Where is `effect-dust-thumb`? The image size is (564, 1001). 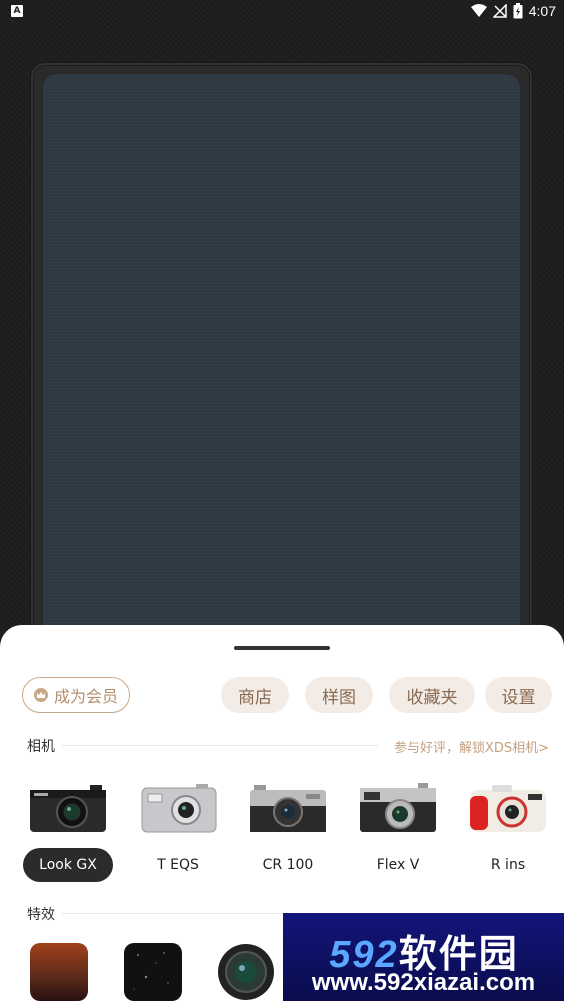 effect-dust-thumb is located at coordinates (153, 972).